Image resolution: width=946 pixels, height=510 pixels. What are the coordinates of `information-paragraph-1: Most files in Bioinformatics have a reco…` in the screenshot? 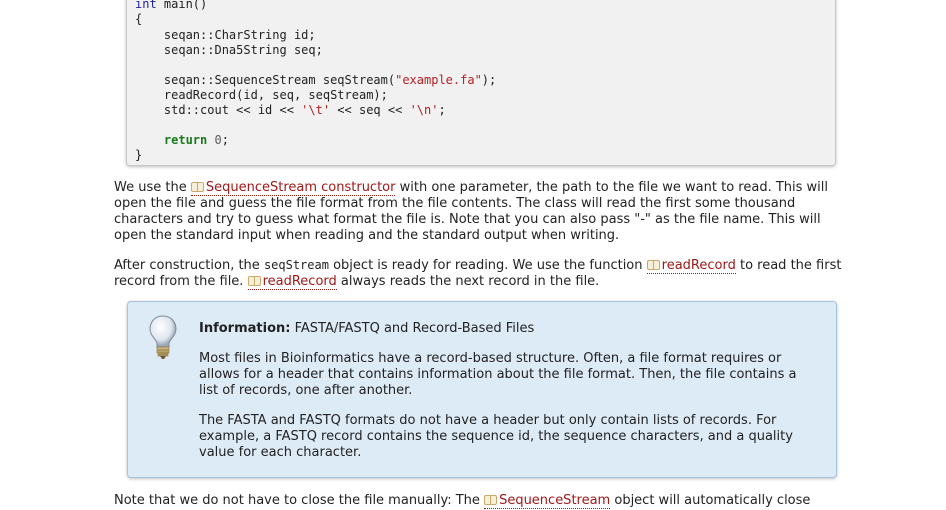 It's located at (498, 374).